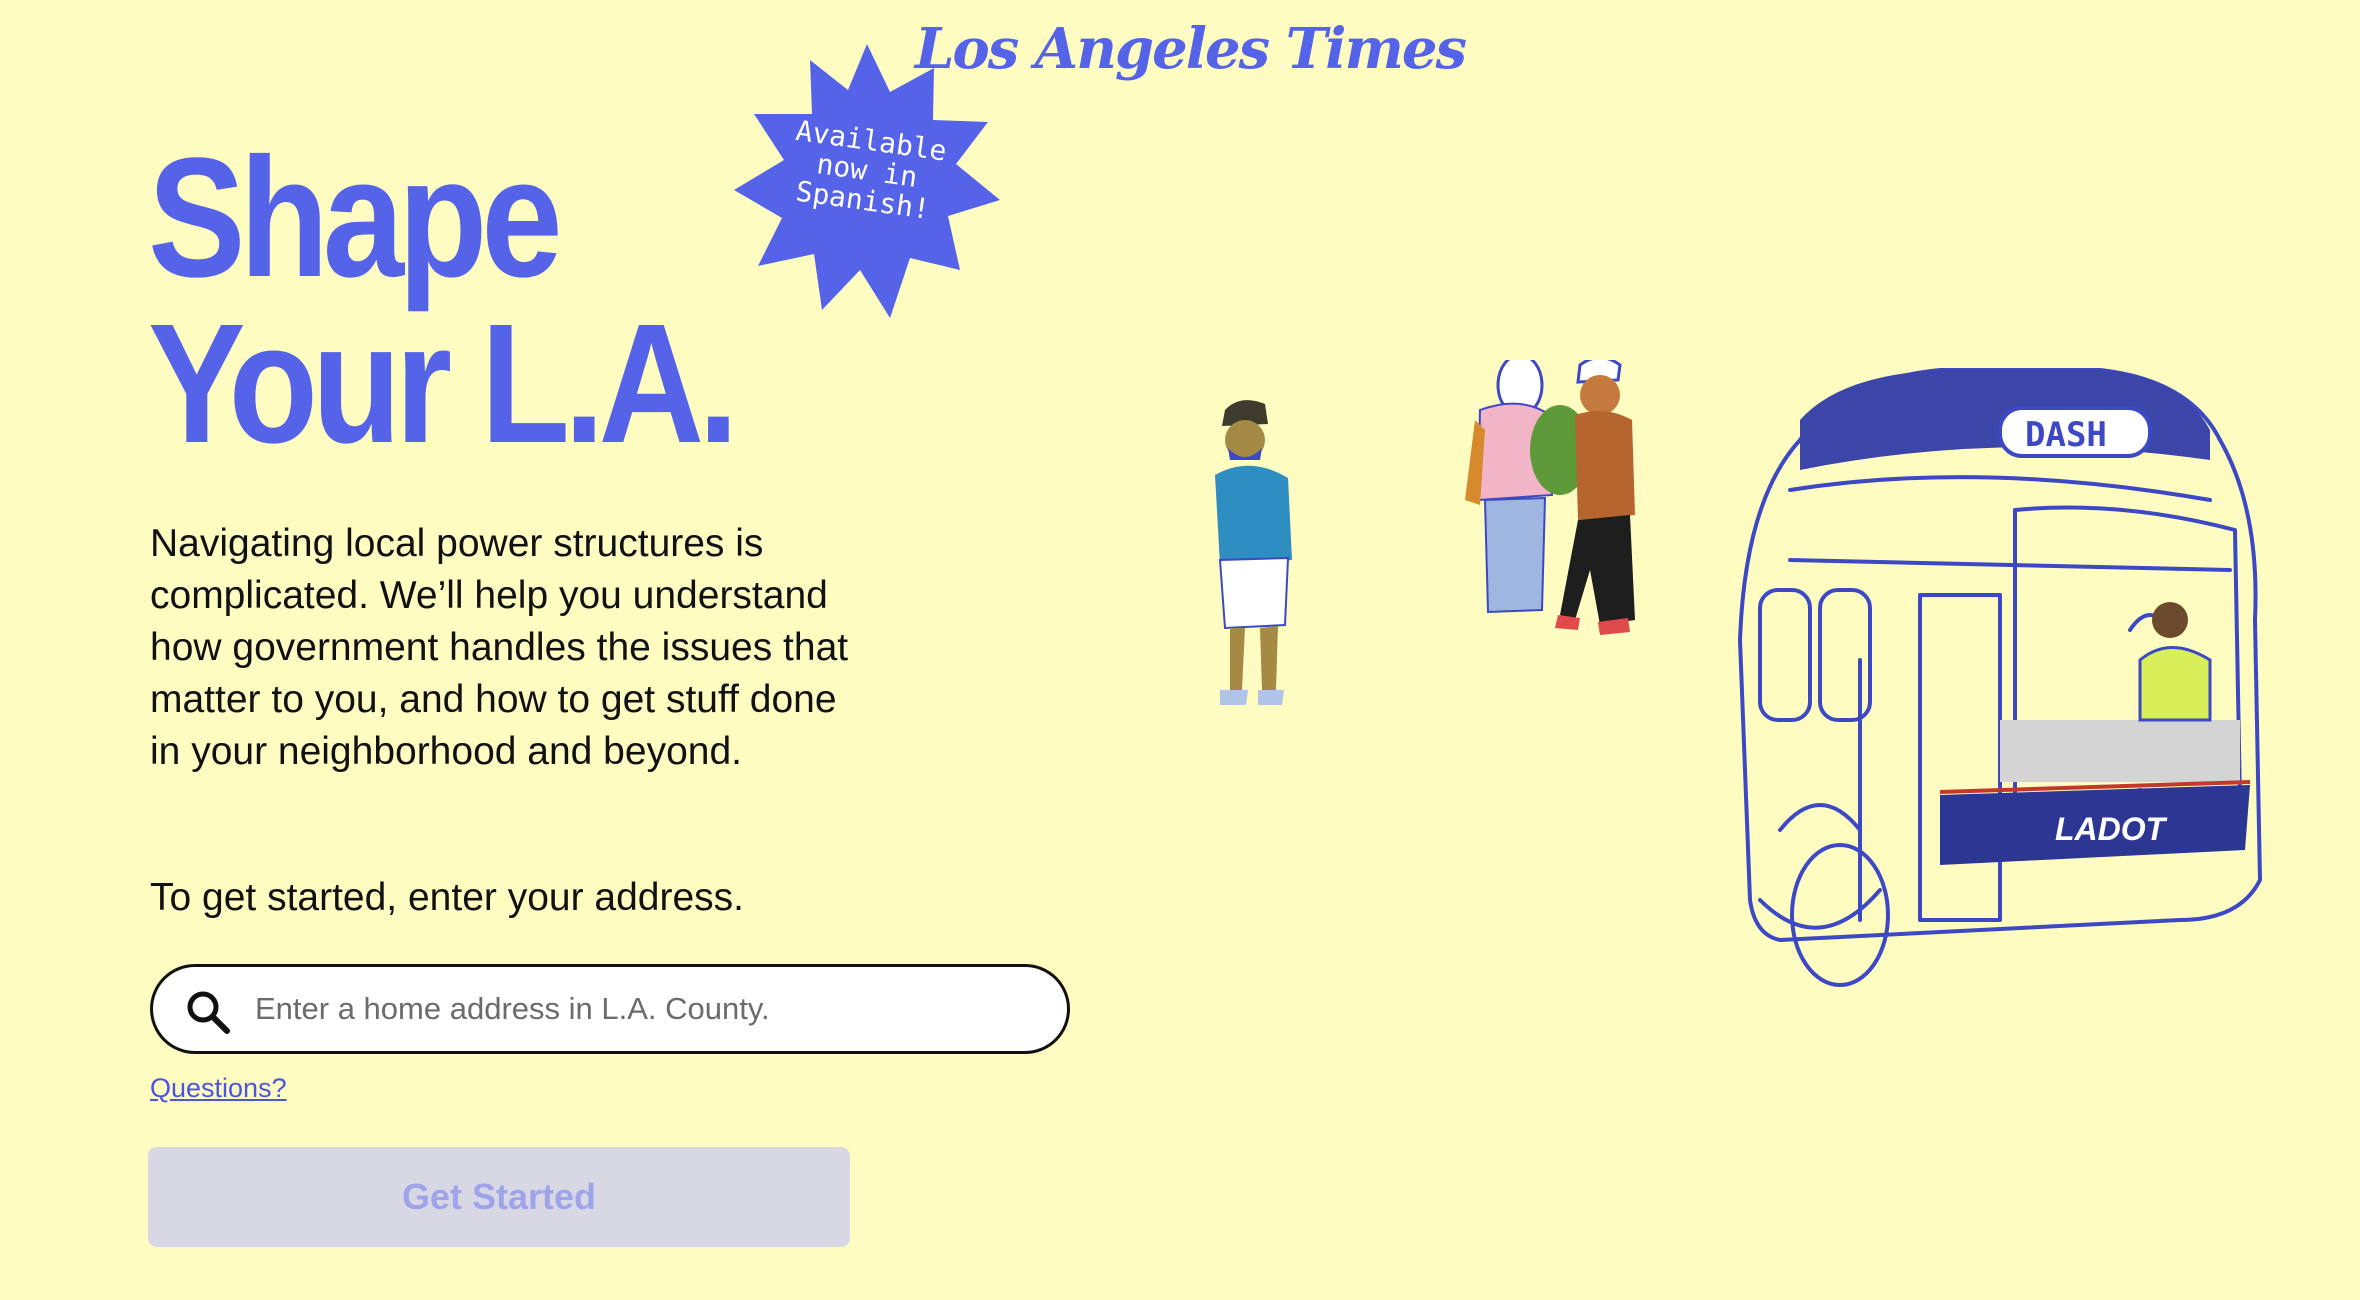 The width and height of the screenshot is (2360, 1300). What do you see at coordinates (208, 1012) in the screenshot?
I see `search-icon` at bounding box center [208, 1012].